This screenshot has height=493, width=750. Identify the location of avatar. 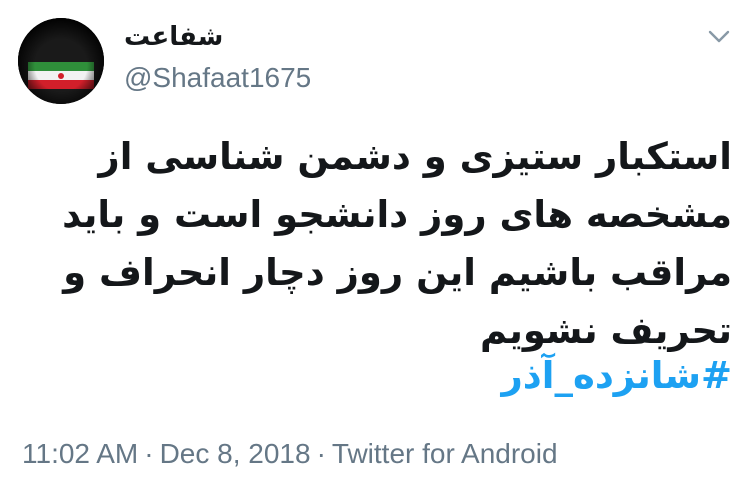
(61, 61).